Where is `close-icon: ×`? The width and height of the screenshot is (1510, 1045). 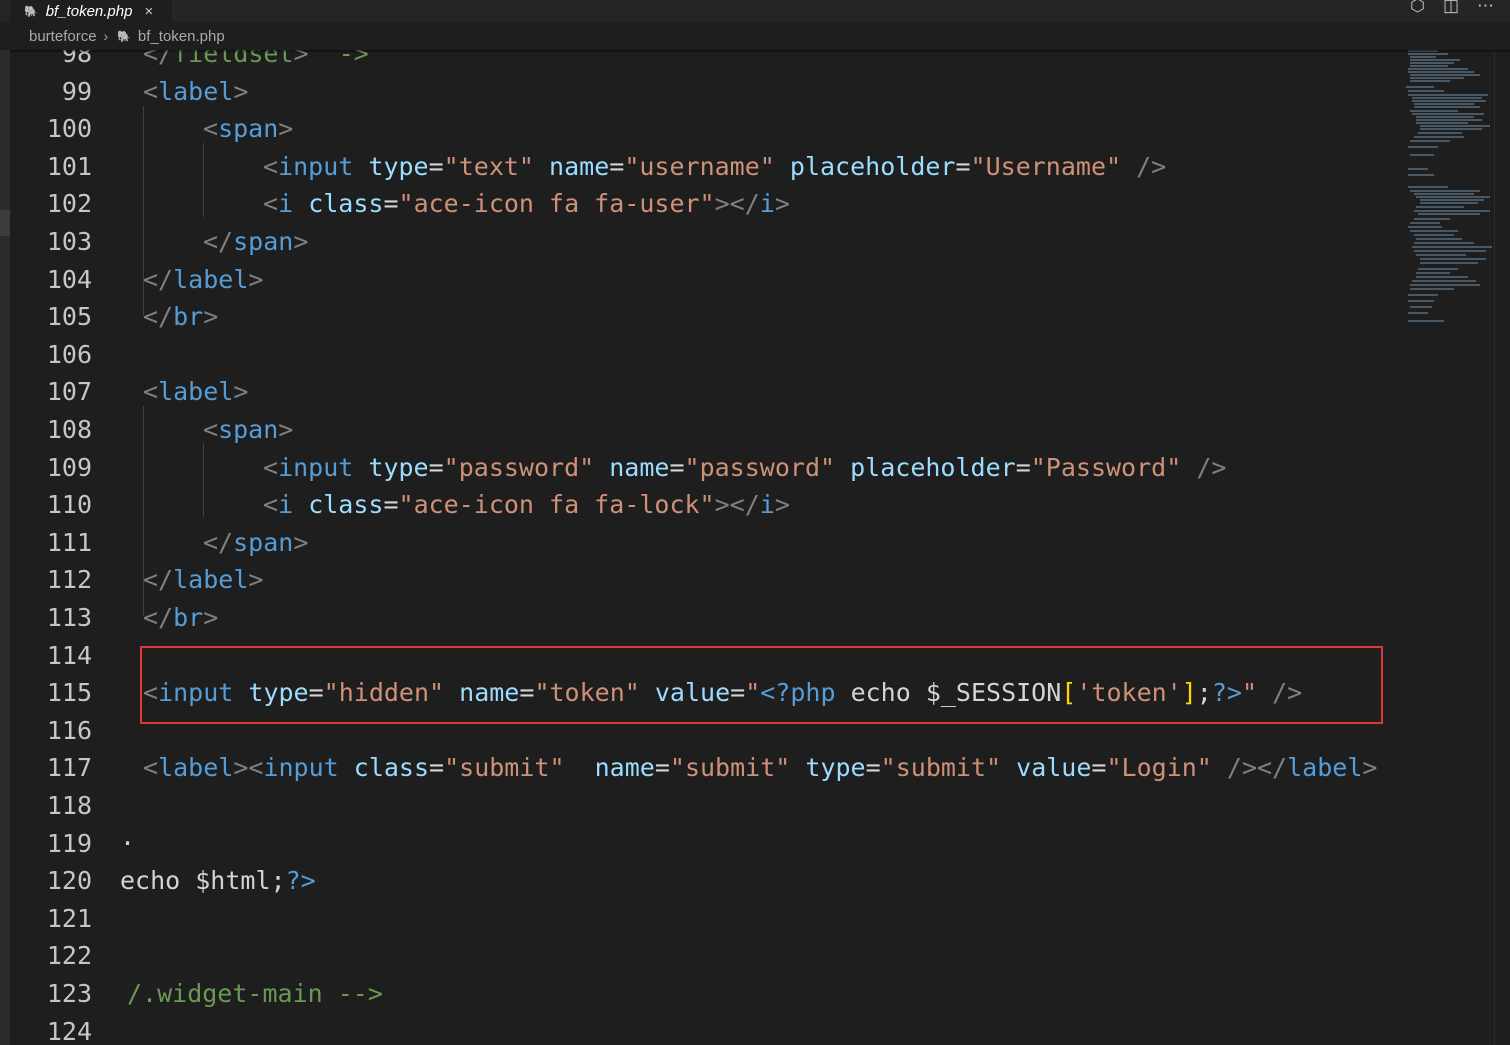
close-icon: × is located at coordinates (148, 11).